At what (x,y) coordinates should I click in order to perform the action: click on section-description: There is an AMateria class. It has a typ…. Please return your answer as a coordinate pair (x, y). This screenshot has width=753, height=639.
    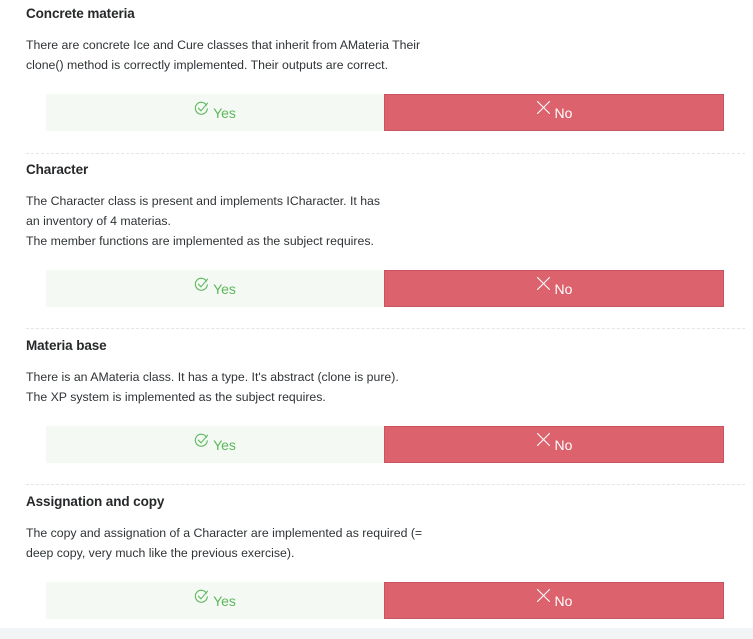
    Looking at the image, I should click on (212, 387).